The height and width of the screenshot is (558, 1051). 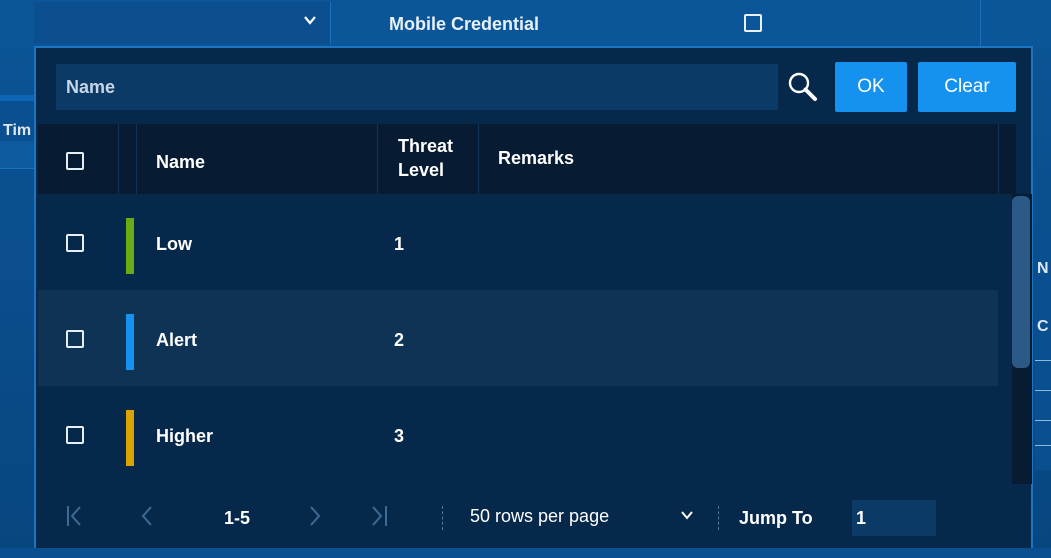 What do you see at coordinates (1043, 326) in the screenshot?
I see `background-right-label-2: C` at bounding box center [1043, 326].